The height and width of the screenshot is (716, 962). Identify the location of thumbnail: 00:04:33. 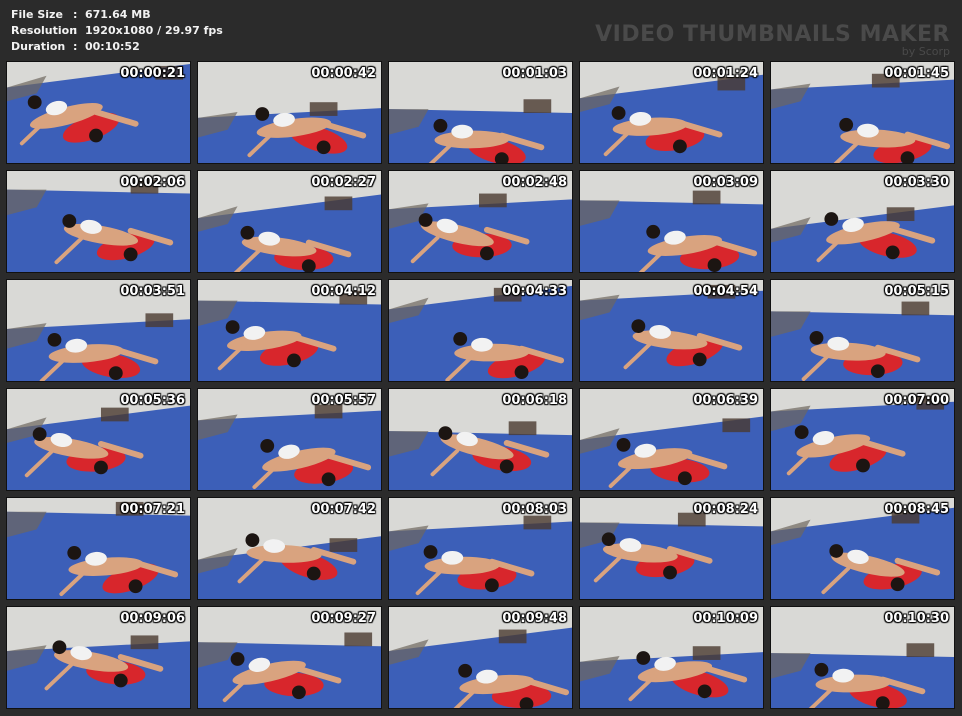
(480, 330).